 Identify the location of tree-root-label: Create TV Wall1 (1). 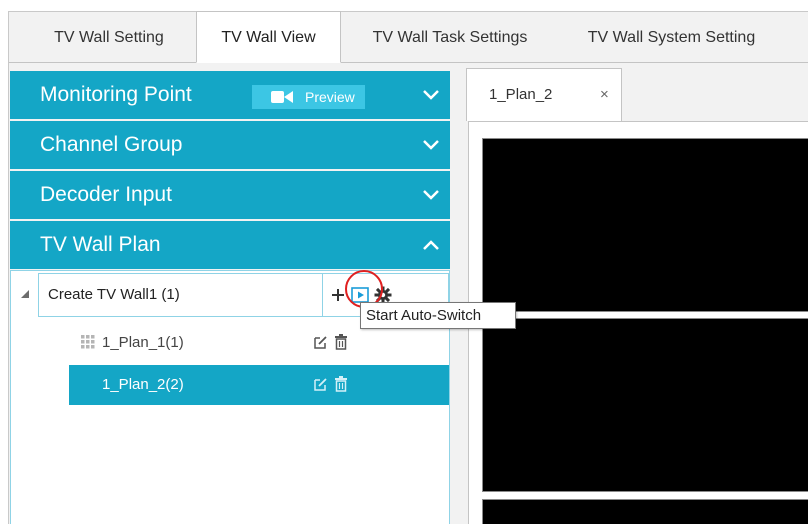
(114, 294).